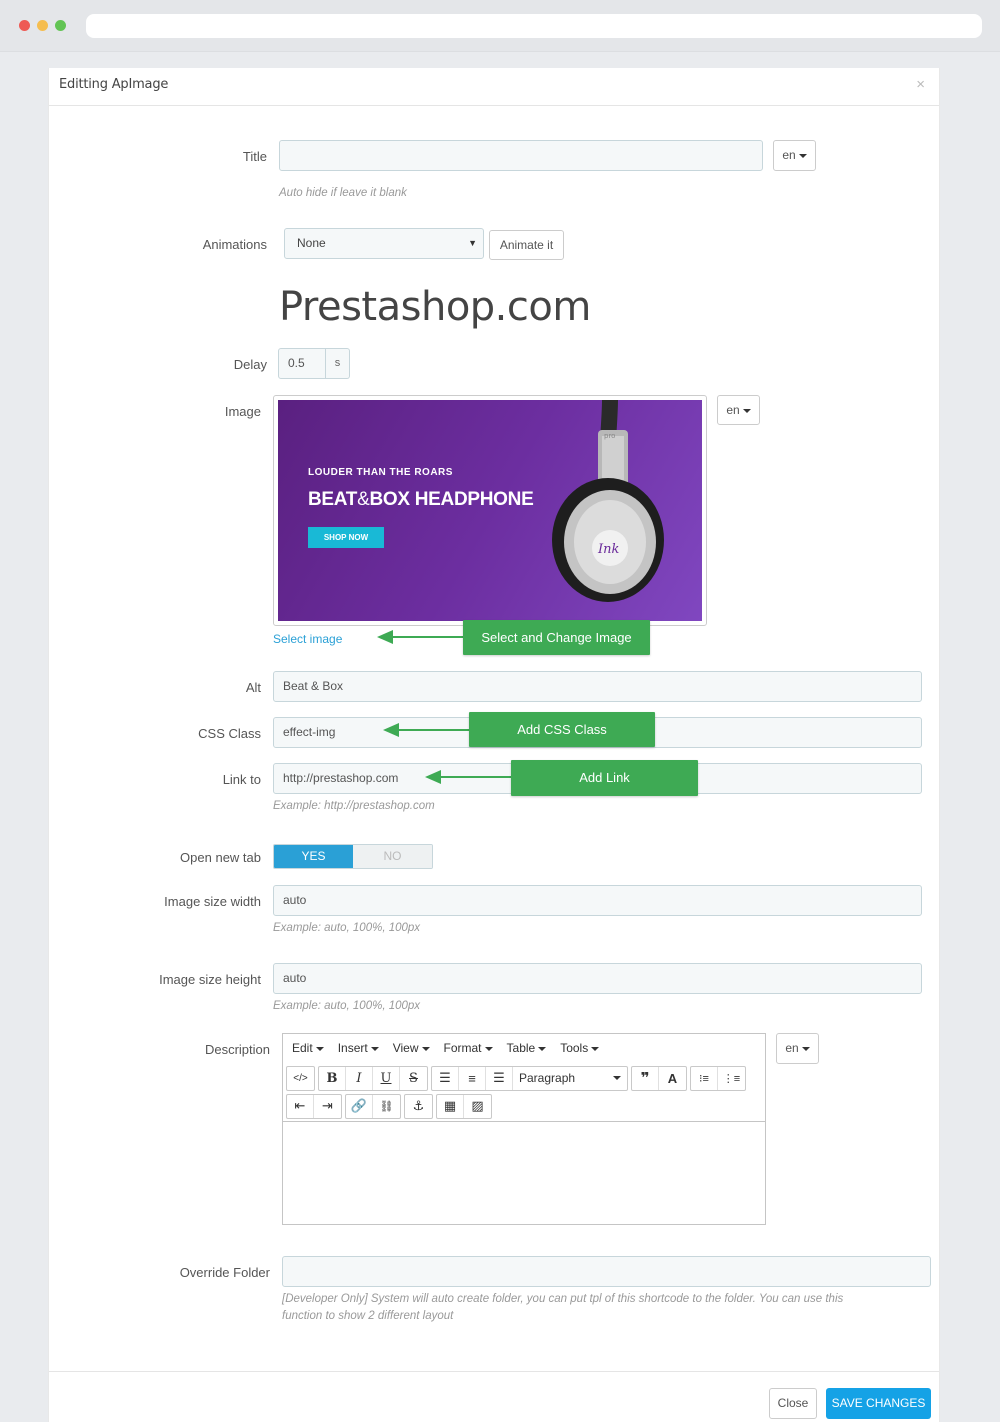  Describe the element at coordinates (597, 978) in the screenshot. I see `image-height-input: auto` at that location.